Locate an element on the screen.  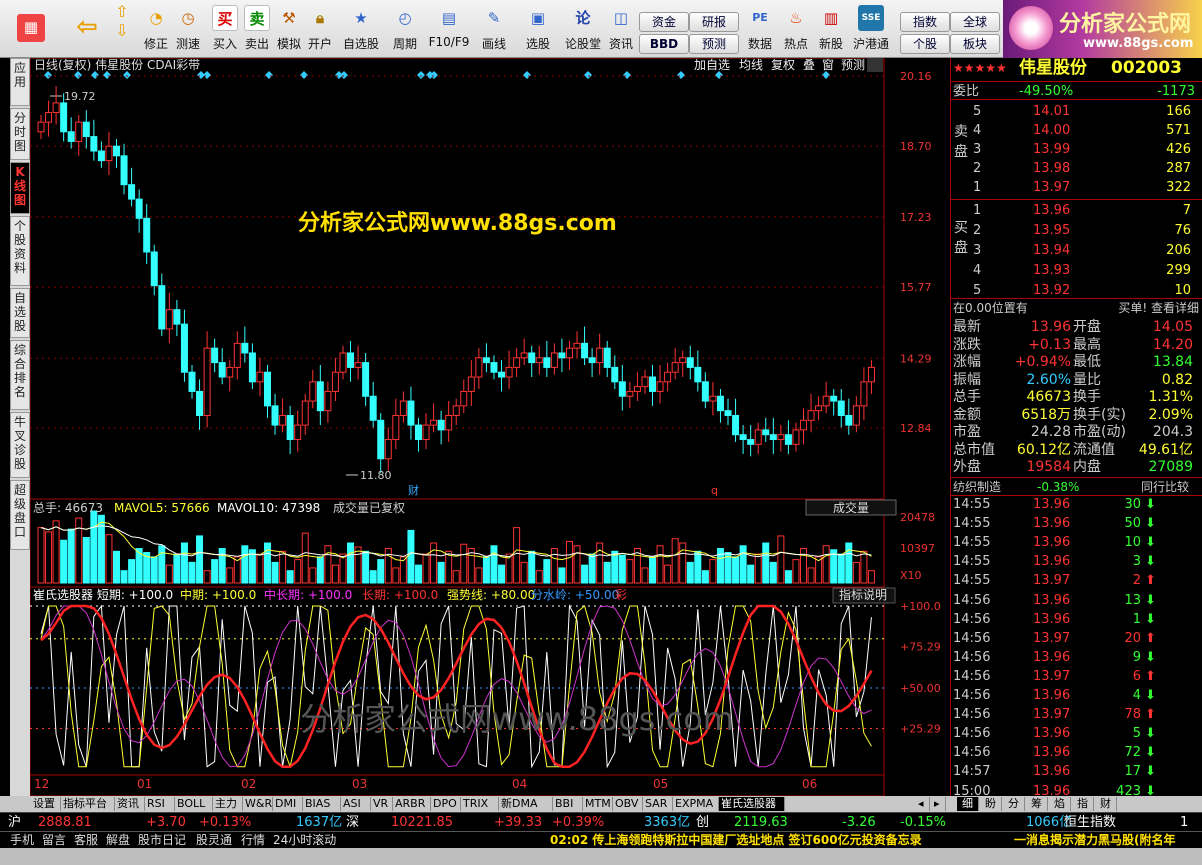
news-ticker: 02:02 传上海领跑特斯拉中国建厂选址地点 签订600亿元投资备忘录 is located at coordinates (736, 840).